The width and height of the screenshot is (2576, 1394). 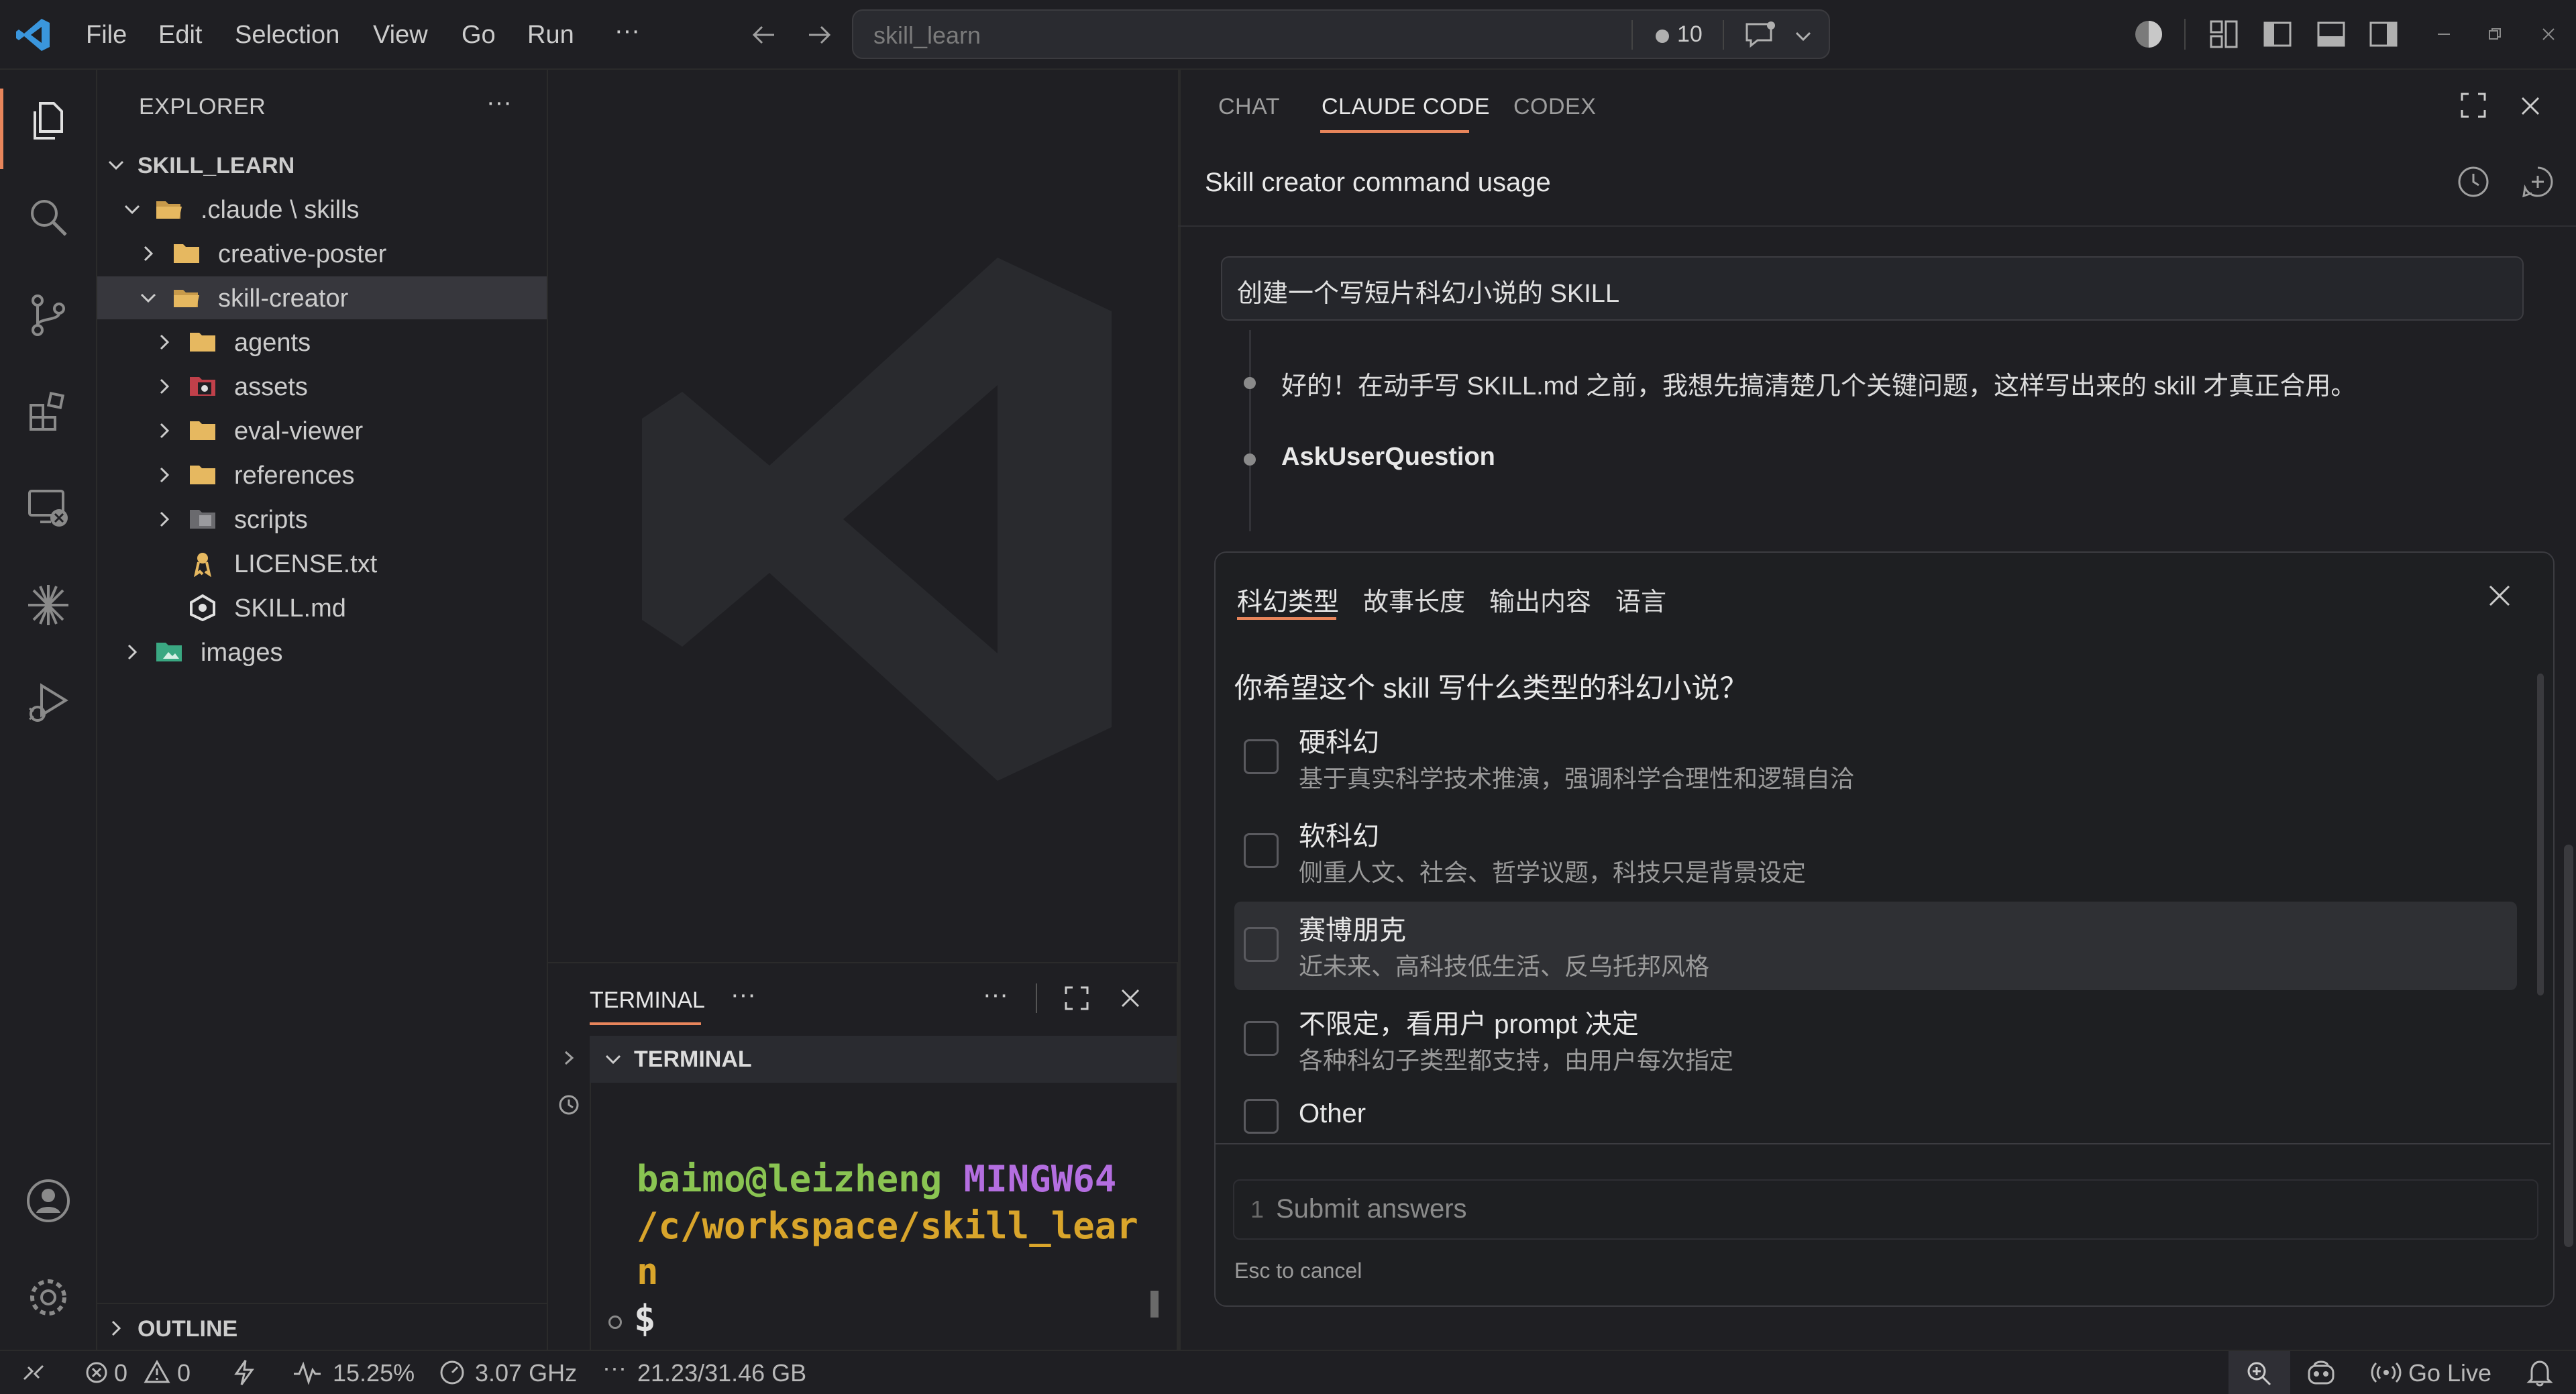 What do you see at coordinates (2277, 34) in the screenshot?
I see `toggle-primary-sidebar-icon` at bounding box center [2277, 34].